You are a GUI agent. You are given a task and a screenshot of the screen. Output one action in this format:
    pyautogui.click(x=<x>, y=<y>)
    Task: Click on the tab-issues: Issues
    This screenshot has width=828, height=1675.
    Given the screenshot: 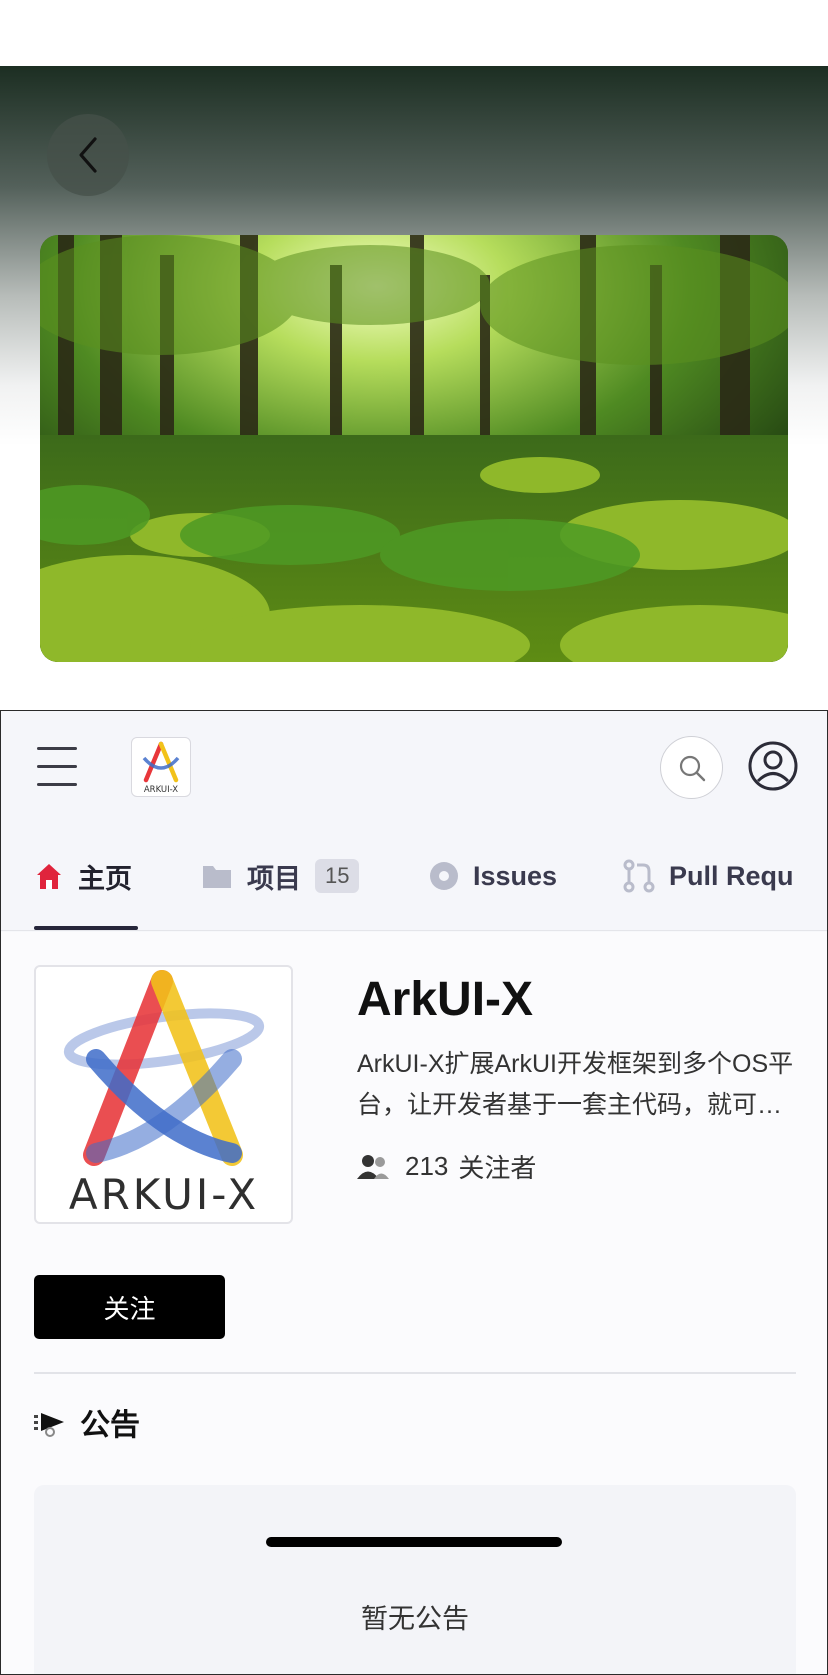 What is the action you would take?
    pyautogui.click(x=493, y=876)
    